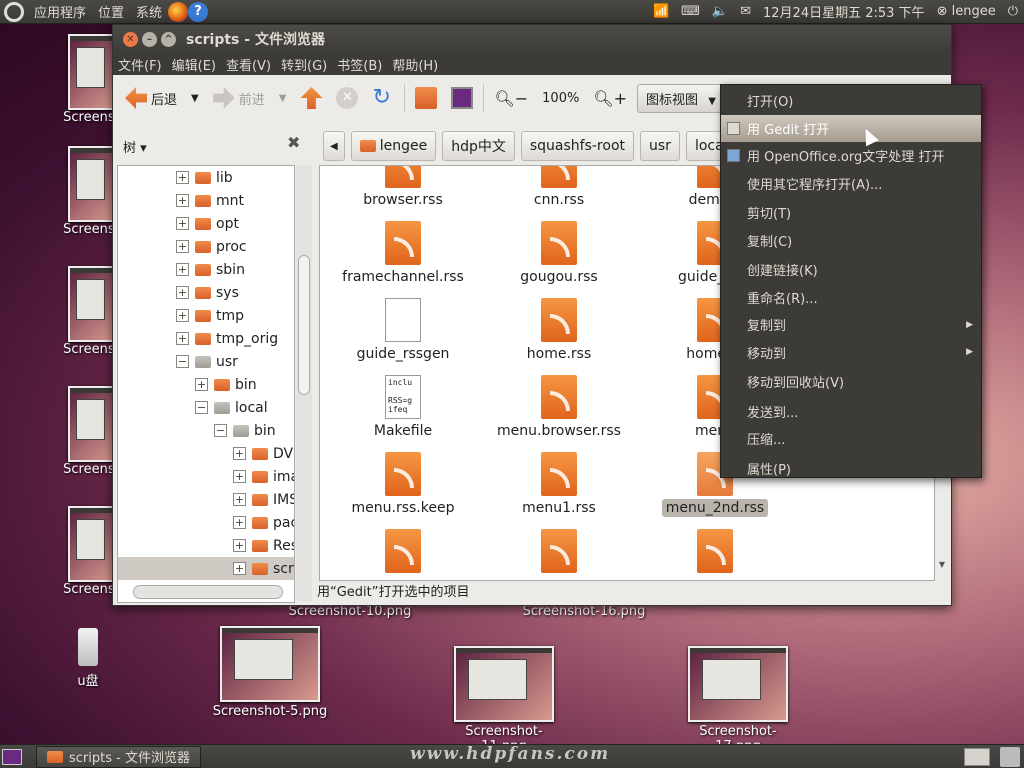 This screenshot has height=768, width=1024. Describe the element at coordinates (206, 545) in the screenshot. I see `tree-item: + Res` at that location.